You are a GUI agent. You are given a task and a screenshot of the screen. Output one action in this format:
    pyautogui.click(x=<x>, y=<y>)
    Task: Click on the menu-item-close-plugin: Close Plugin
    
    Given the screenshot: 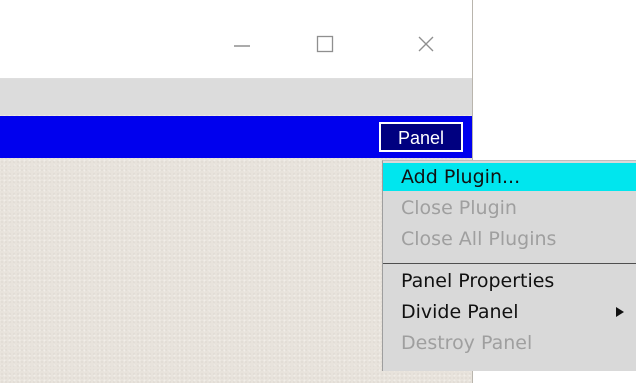 What is the action you would take?
    pyautogui.click(x=459, y=208)
    